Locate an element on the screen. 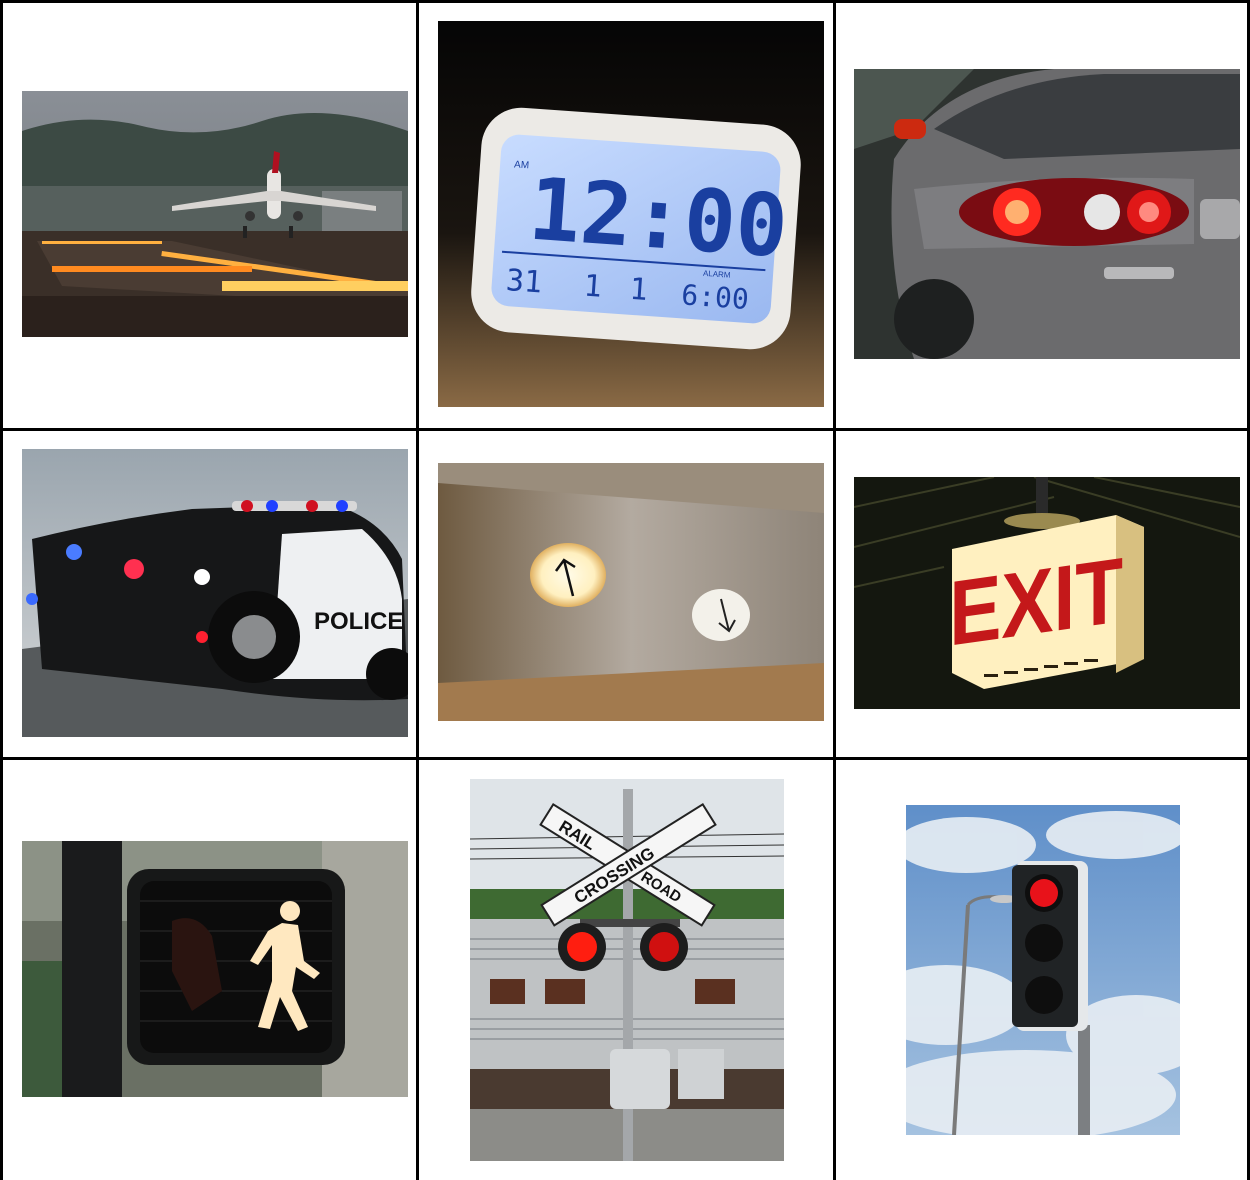 The image size is (1250, 1180). alarm-clock-photo: AM 12:00 31 1 1 ALARM 6:00 is located at coordinates (631, 214).